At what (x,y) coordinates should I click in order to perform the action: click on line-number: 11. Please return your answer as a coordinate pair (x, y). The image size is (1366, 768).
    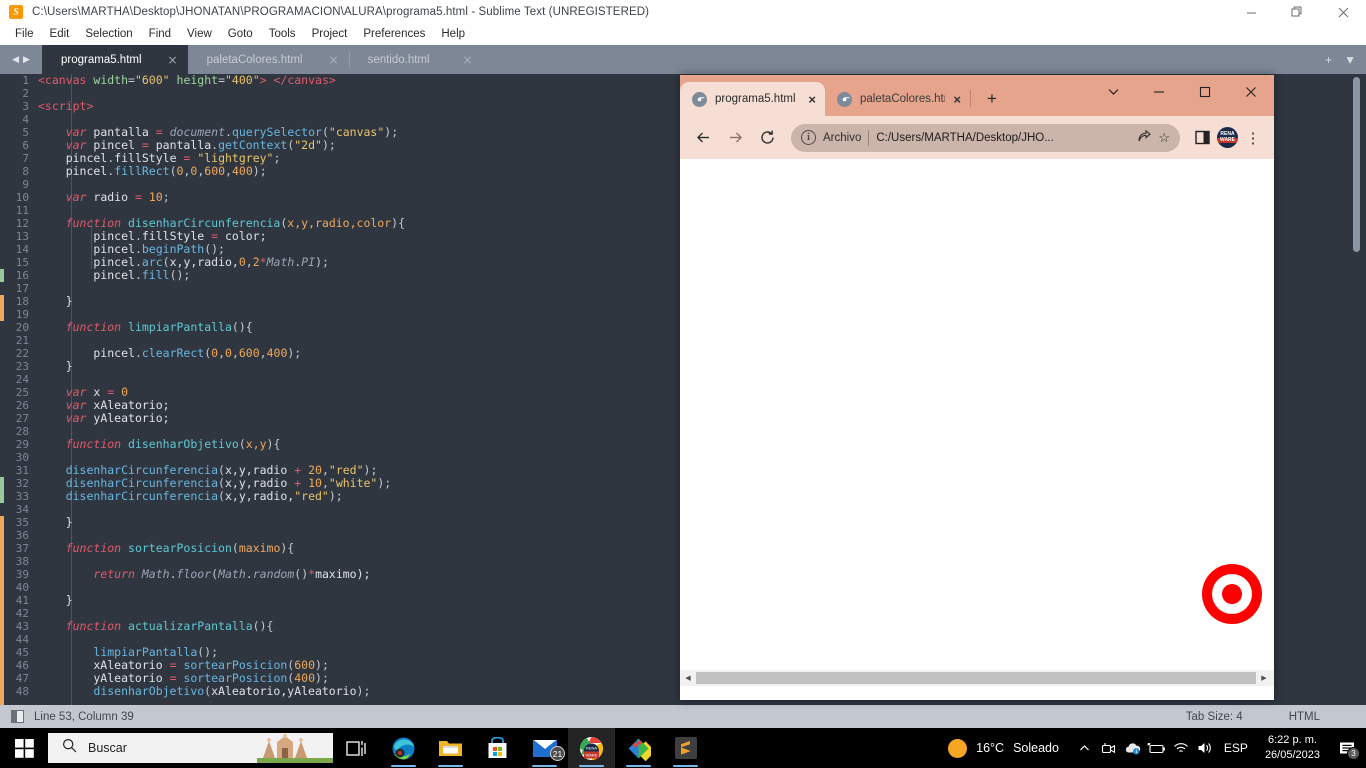
    Looking at the image, I should click on (22, 210).